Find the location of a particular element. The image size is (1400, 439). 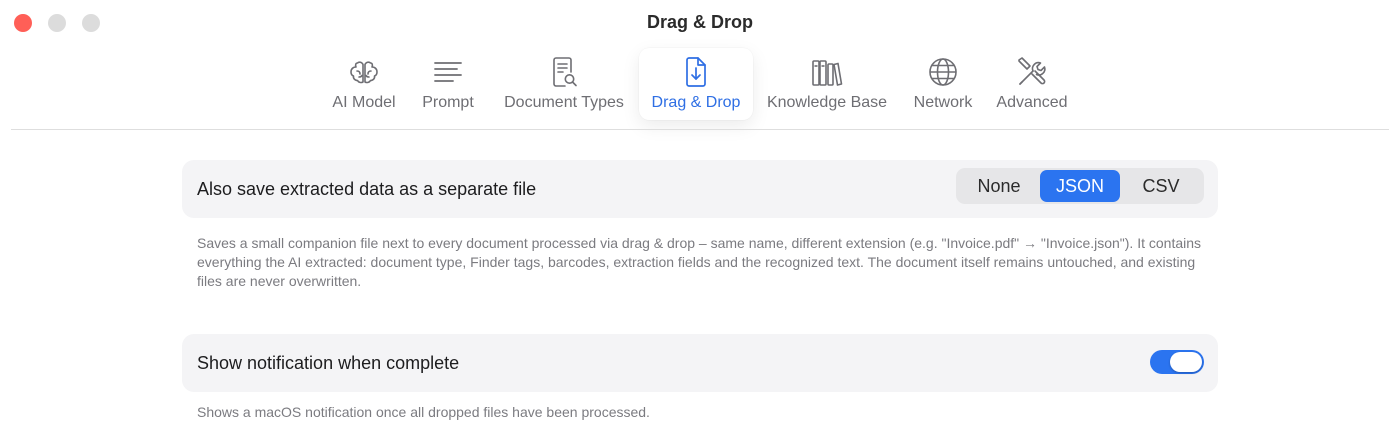

tab-knowledge-base: Knowledge Base is located at coordinates (827, 84).